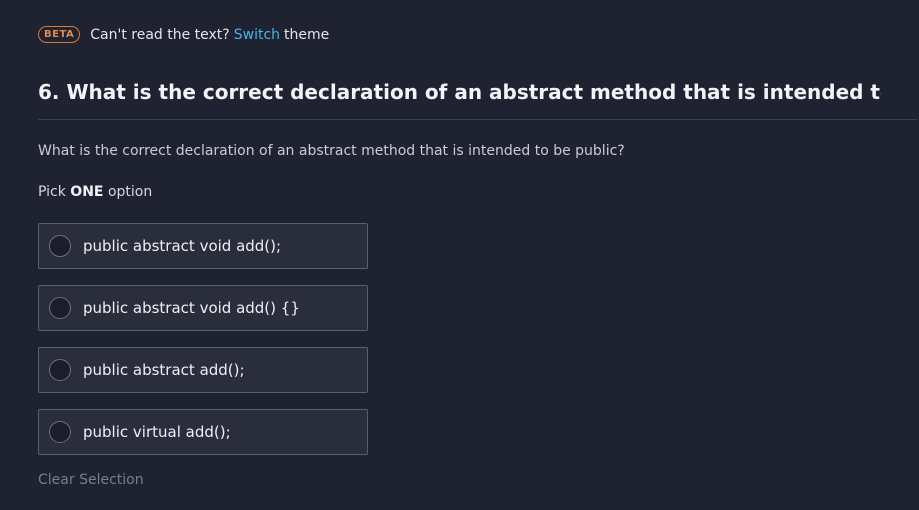 The image size is (919, 510). I want to click on option-3: public abstract add();, so click(203, 370).